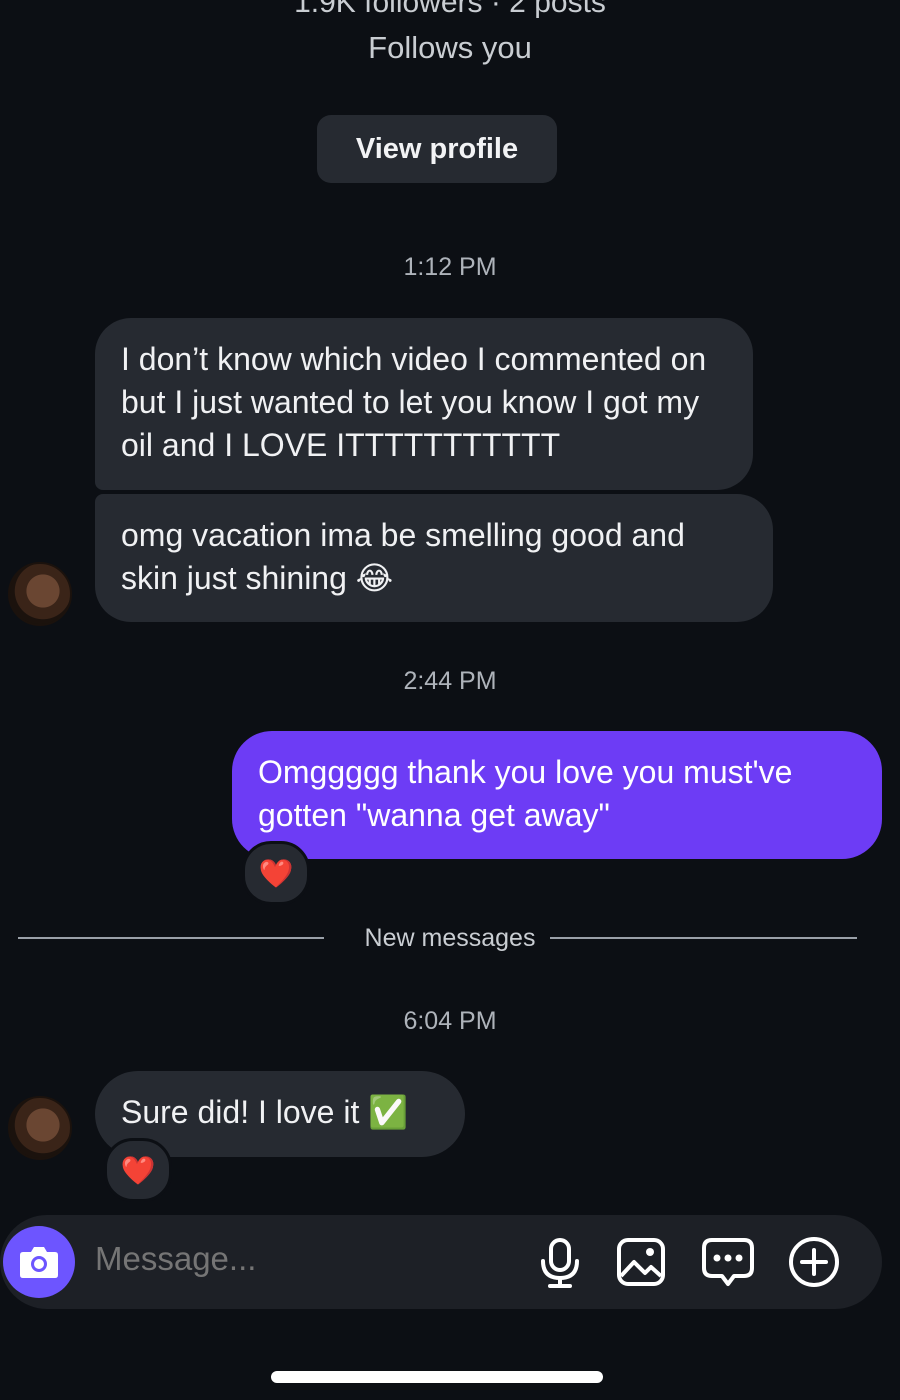 The image size is (900, 1400). Describe the element at coordinates (437, 149) in the screenshot. I see `view-profile-button: View profile` at that location.